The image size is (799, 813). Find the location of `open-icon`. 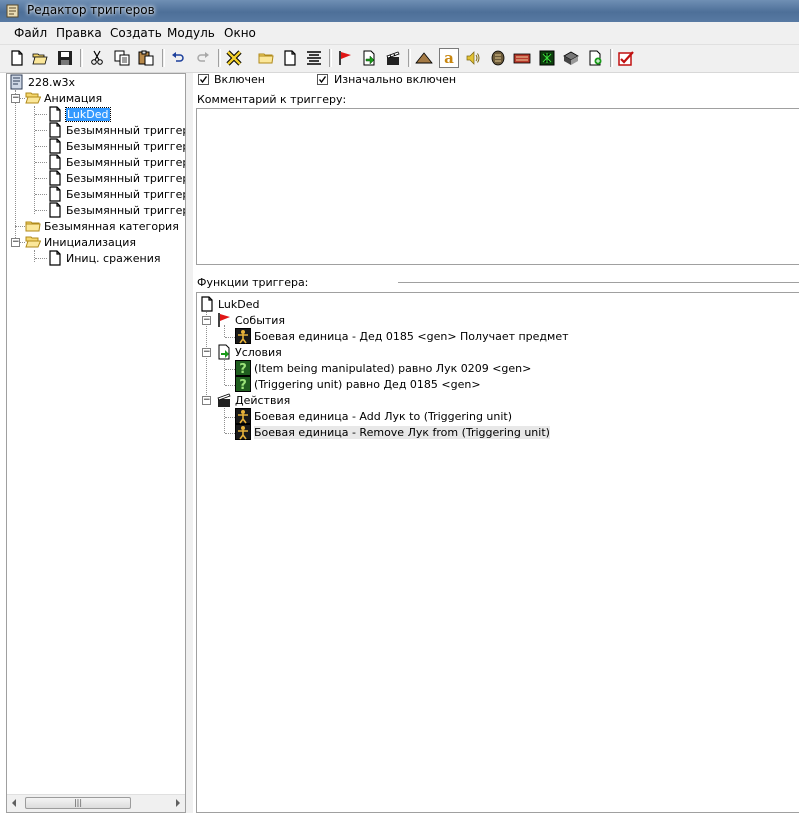

open-icon is located at coordinates (40, 58).